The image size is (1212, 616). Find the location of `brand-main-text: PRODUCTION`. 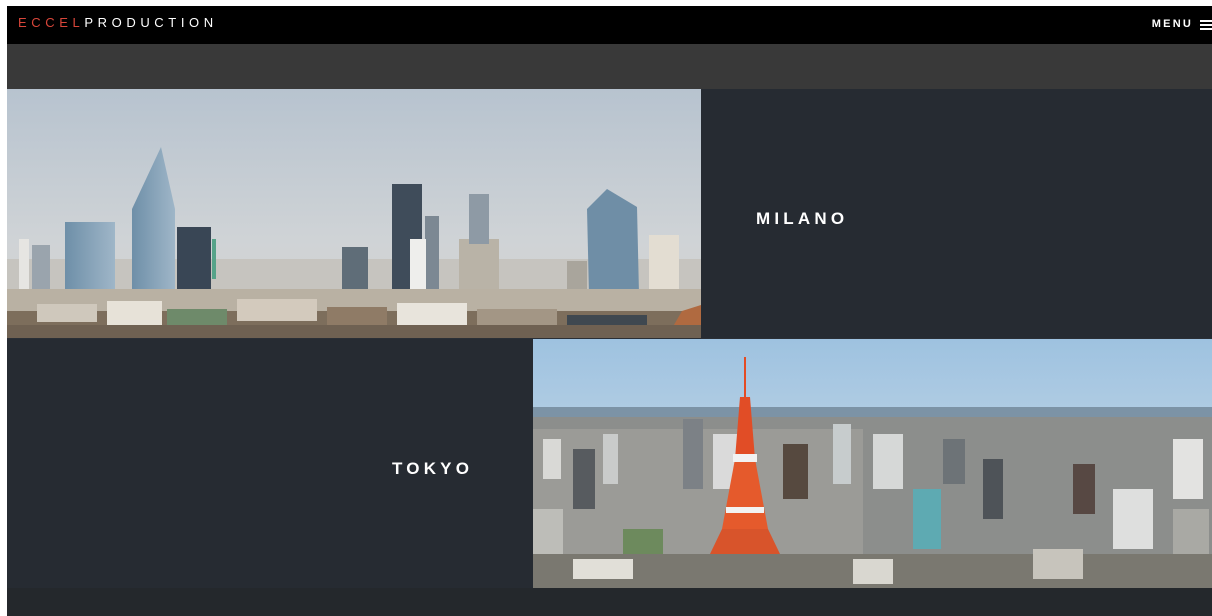

brand-main-text: PRODUCTION is located at coordinates (151, 22).